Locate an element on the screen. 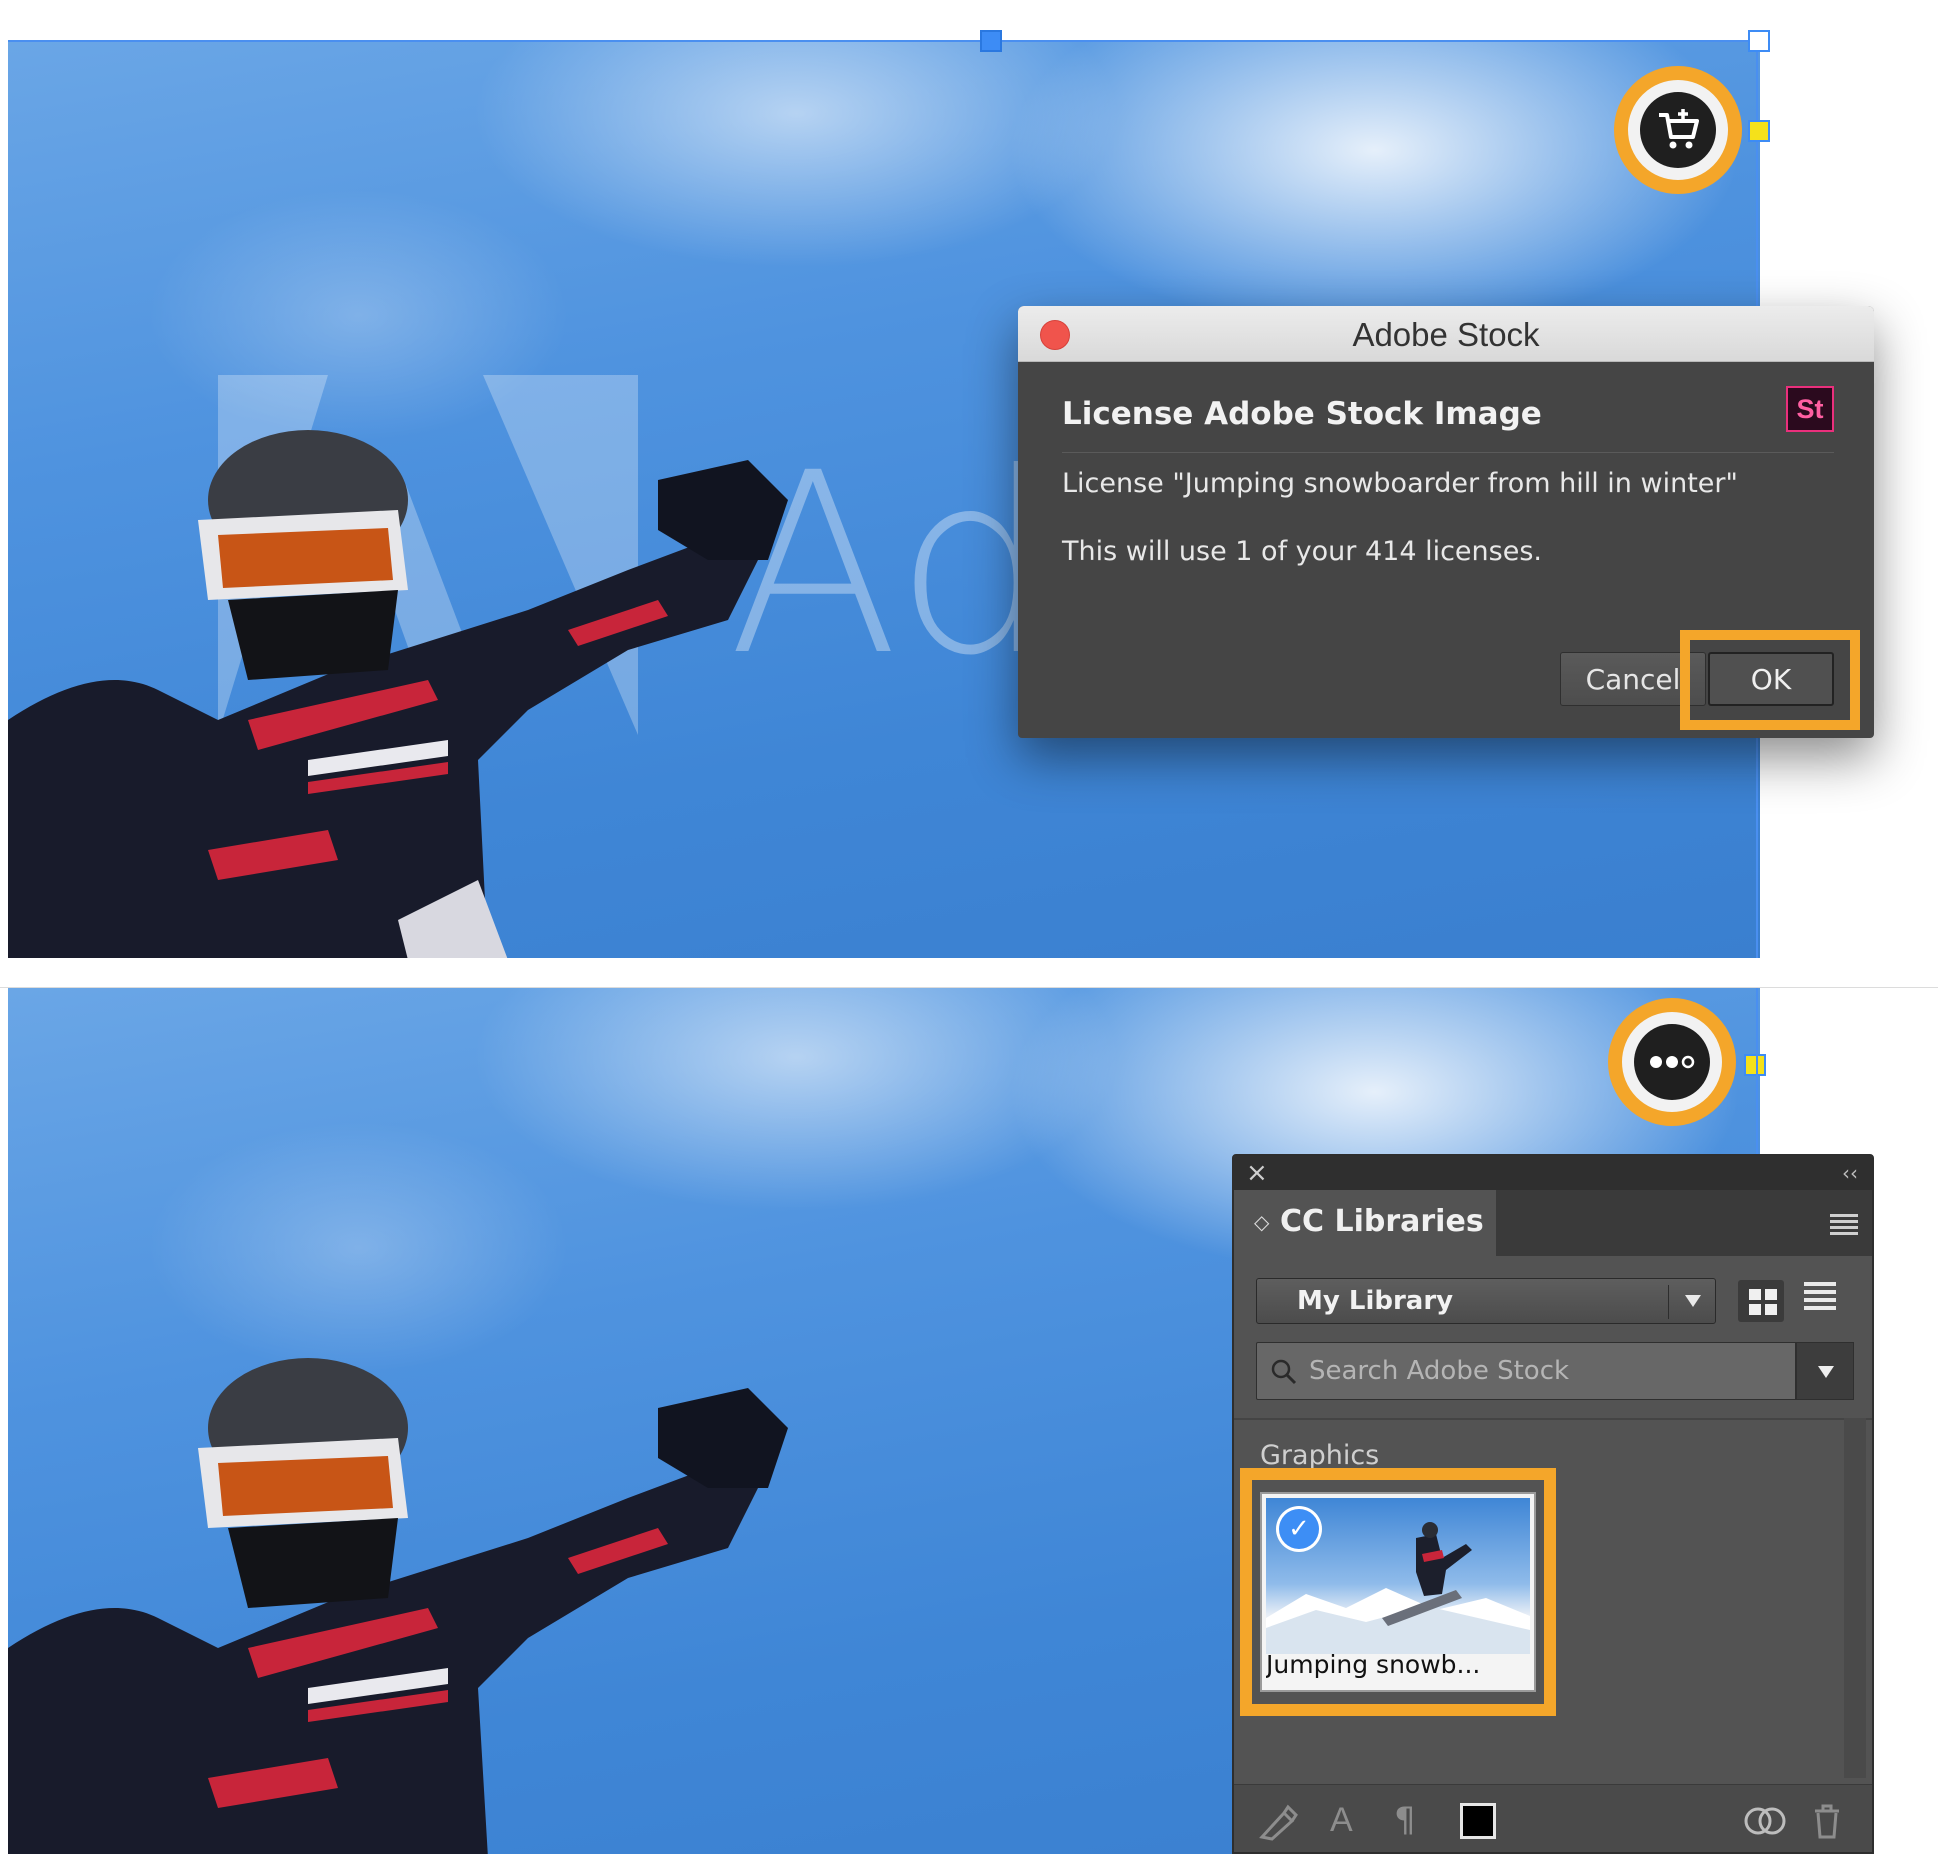  tab-cc-libraries: ◇ CC Libraries is located at coordinates (1365, 1224).